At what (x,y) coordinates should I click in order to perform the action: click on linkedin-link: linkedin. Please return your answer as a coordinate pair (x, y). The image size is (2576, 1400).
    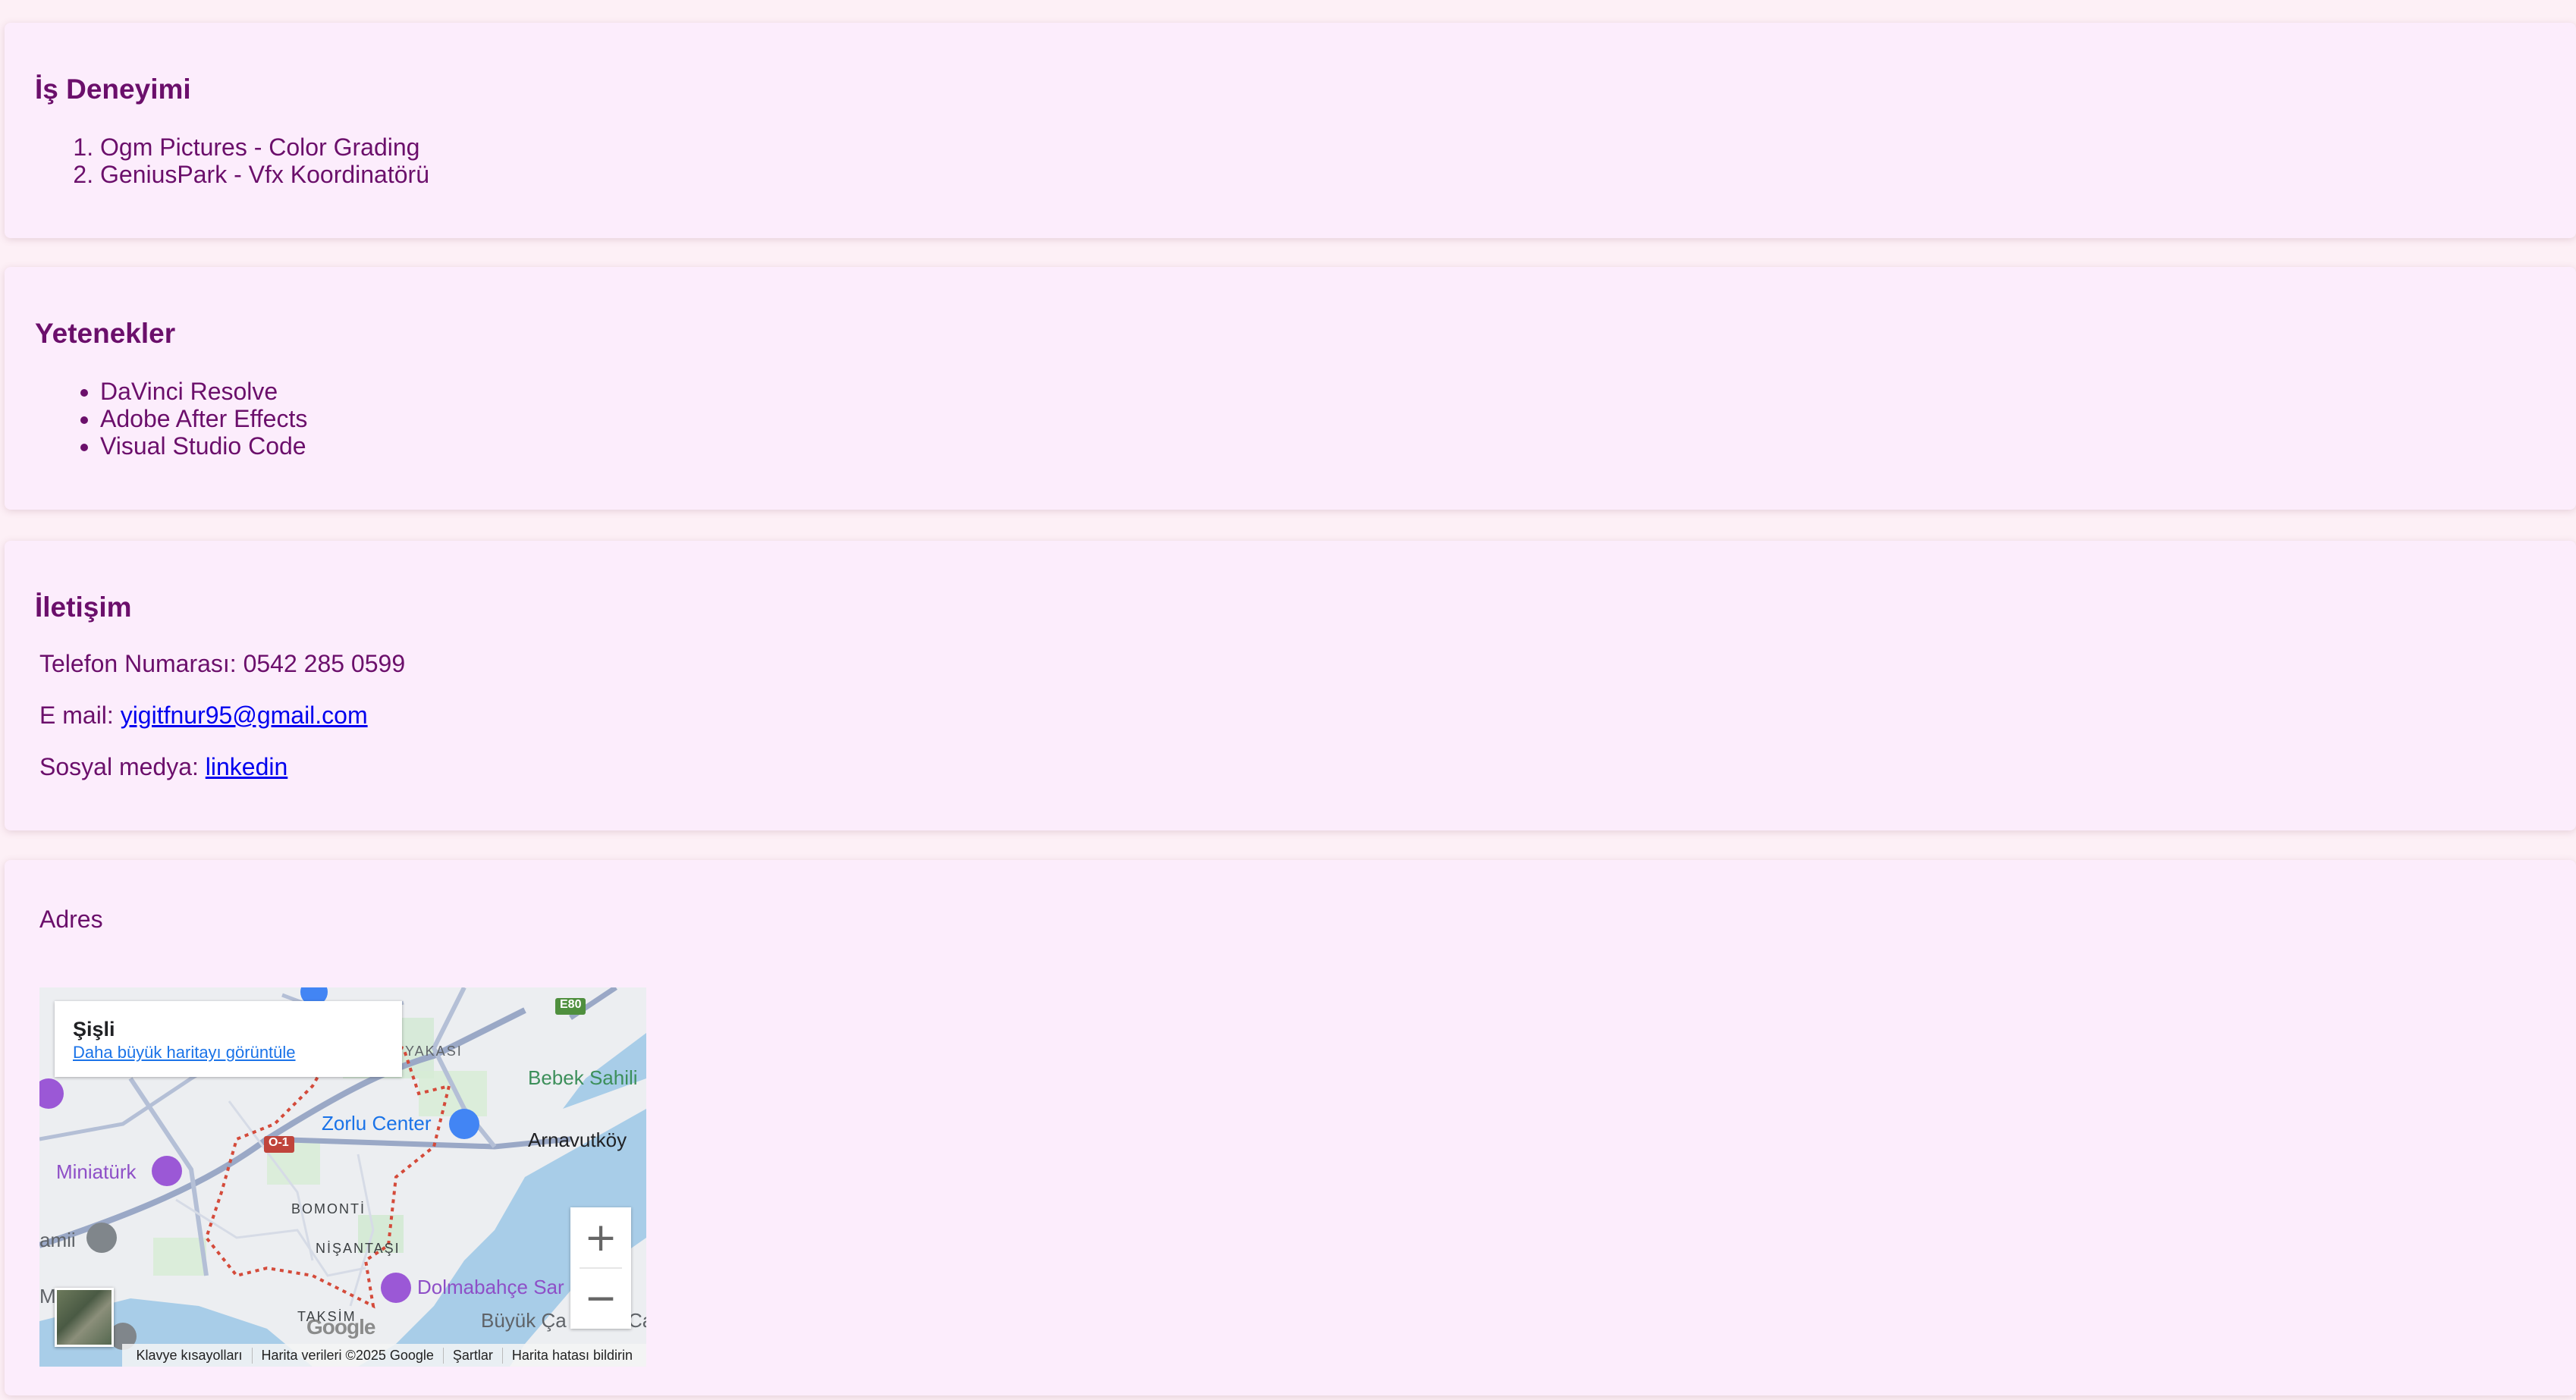
    Looking at the image, I should click on (247, 766).